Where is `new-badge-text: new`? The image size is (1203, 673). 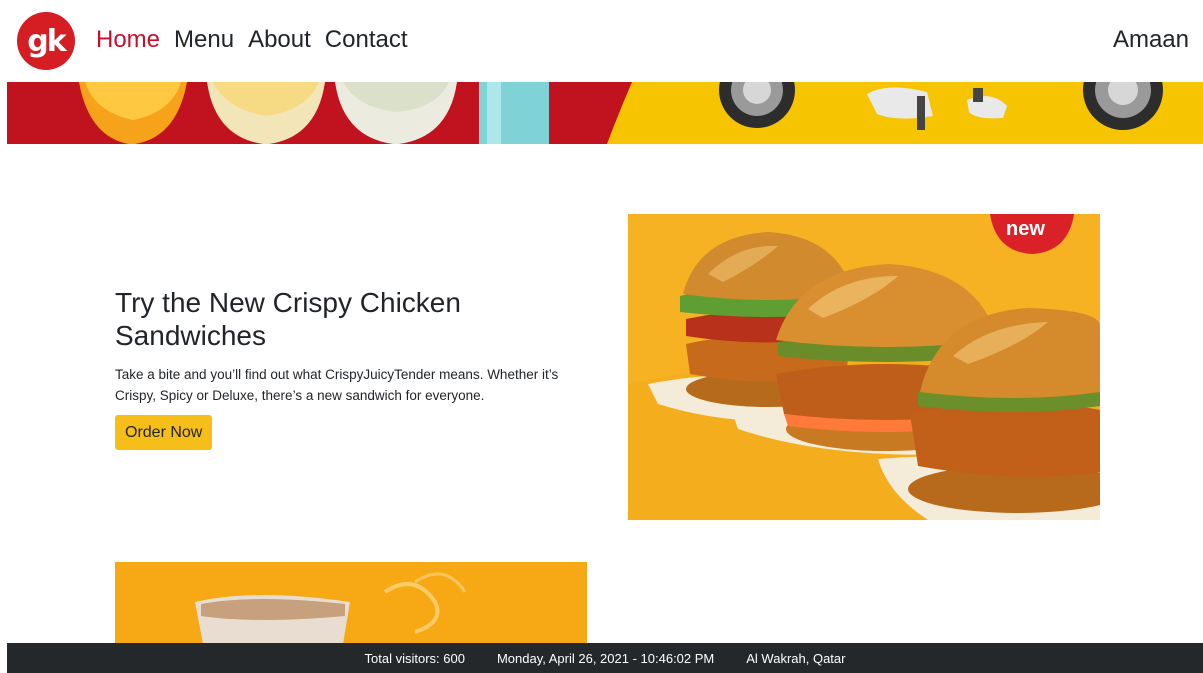 new-badge-text: new is located at coordinates (1025, 229).